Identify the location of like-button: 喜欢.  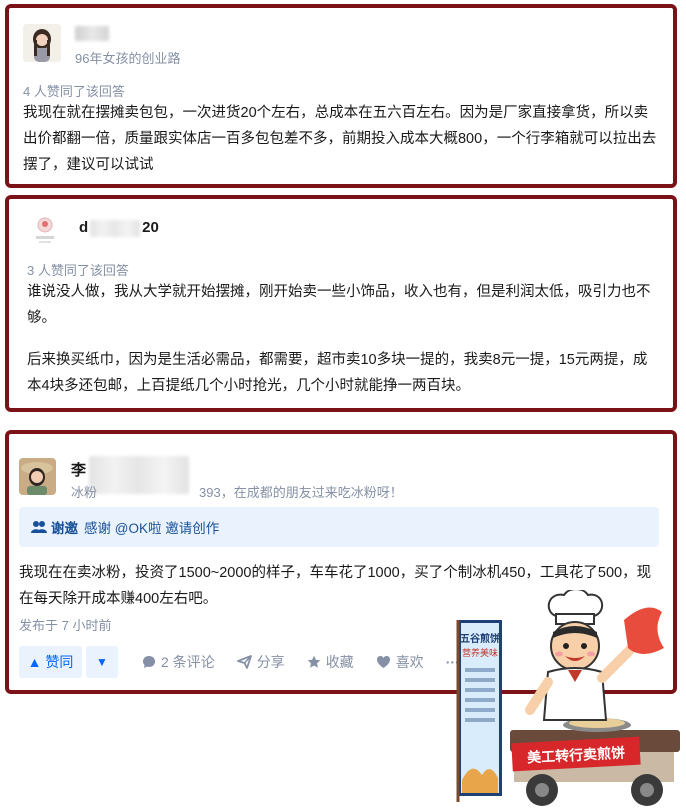
(400, 662).